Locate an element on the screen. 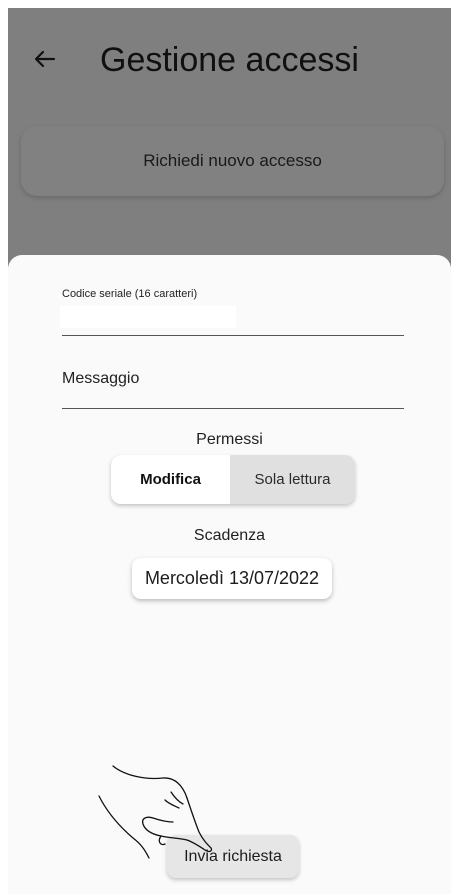  serial-underline is located at coordinates (233, 335).